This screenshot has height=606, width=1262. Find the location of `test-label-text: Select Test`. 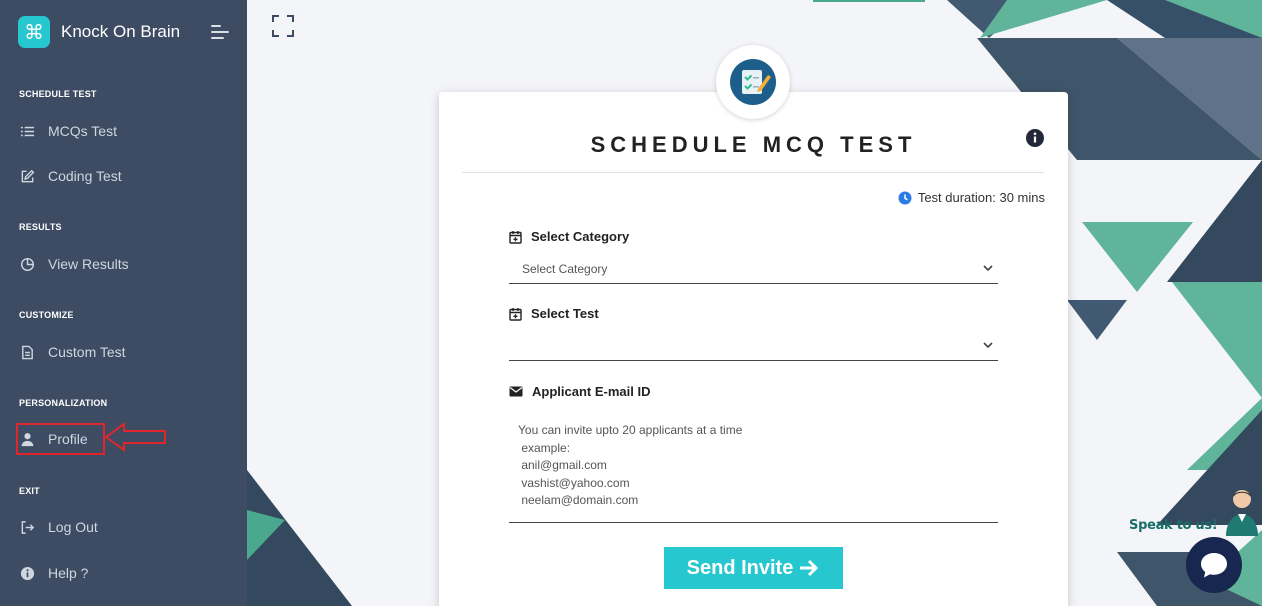

test-label-text: Select Test is located at coordinates (565, 313).